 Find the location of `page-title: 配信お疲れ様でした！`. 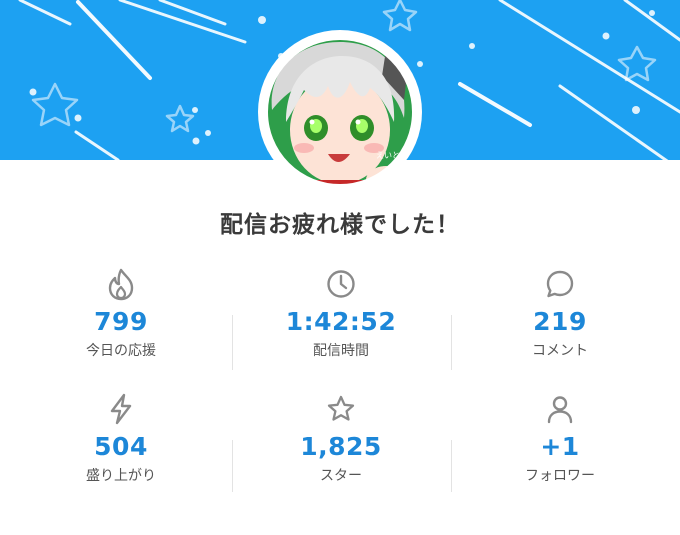

page-title: 配信お疲れ様でした！ is located at coordinates (340, 225).